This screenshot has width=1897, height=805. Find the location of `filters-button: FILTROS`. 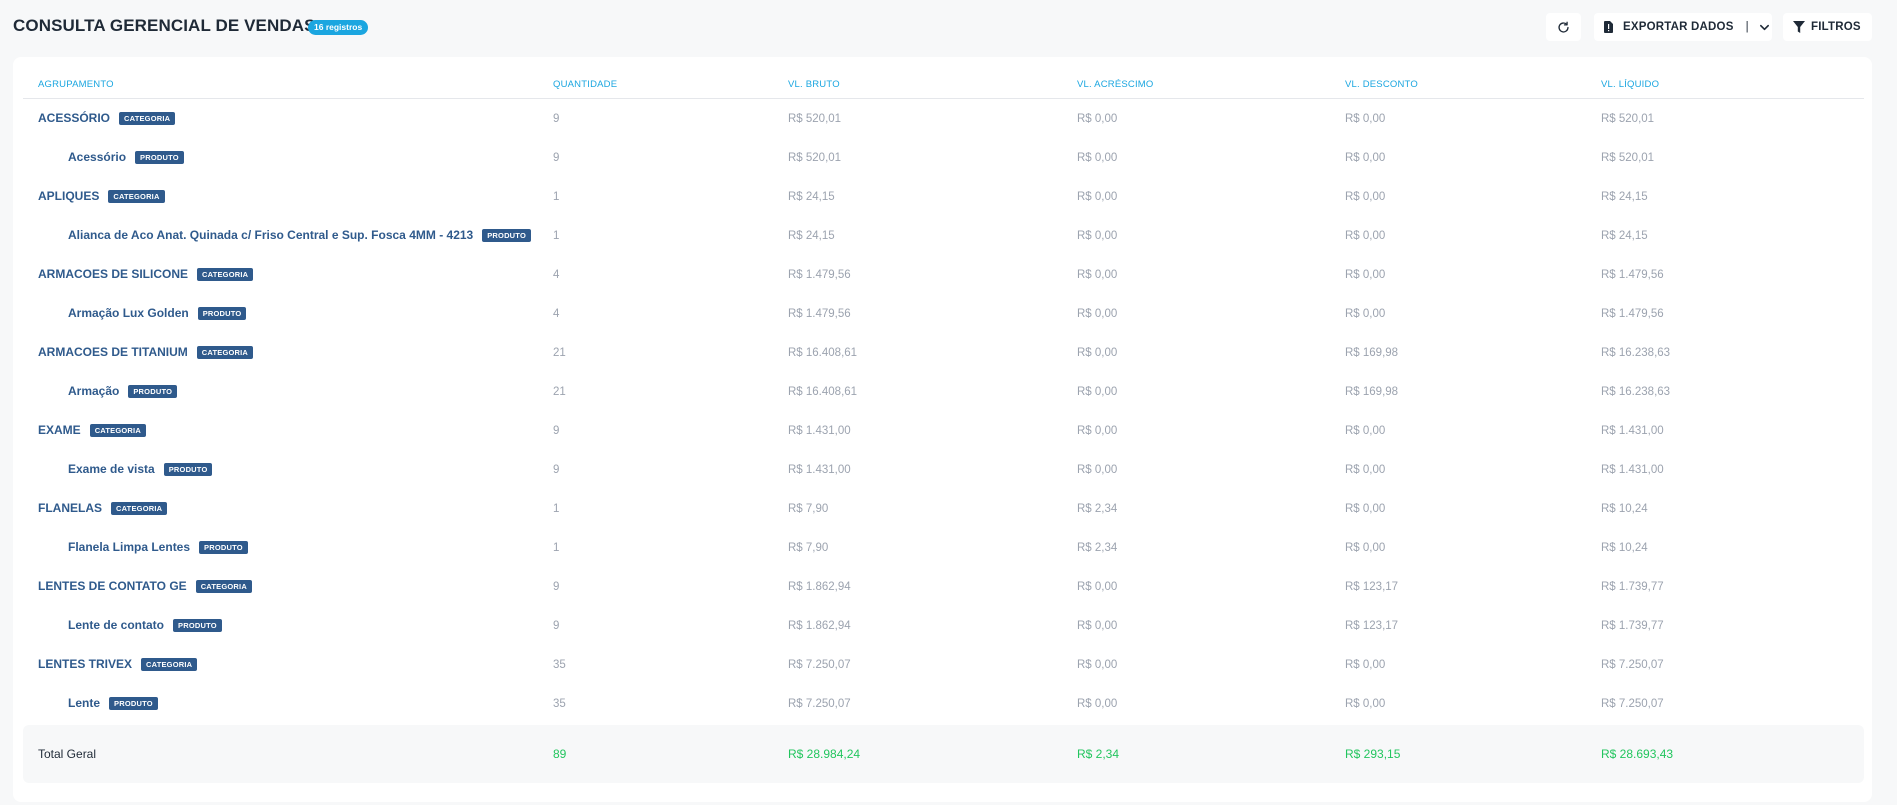

filters-button: FILTROS is located at coordinates (1827, 27).